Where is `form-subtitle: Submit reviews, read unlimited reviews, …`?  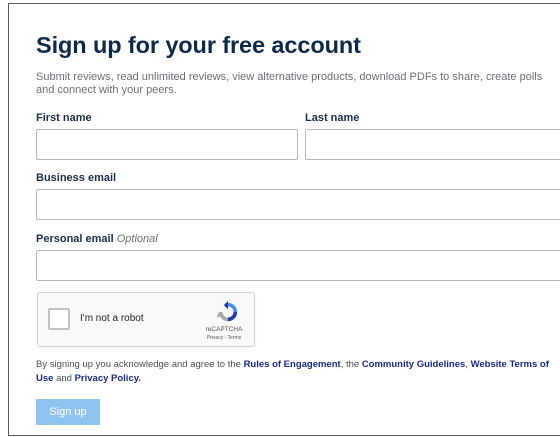 form-subtitle: Submit reviews, read unlimited reviews, … is located at coordinates (289, 83).